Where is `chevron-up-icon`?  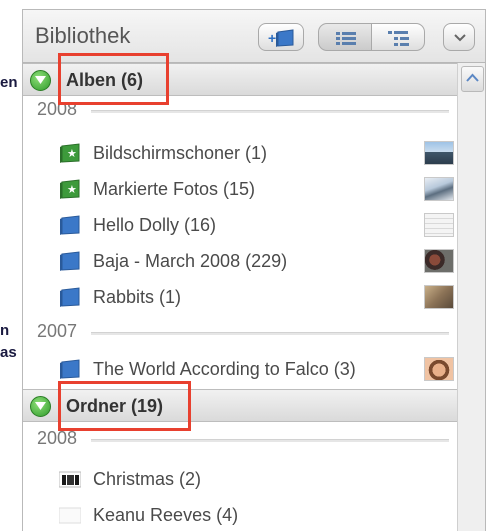
chevron-up-icon is located at coordinates (472, 77).